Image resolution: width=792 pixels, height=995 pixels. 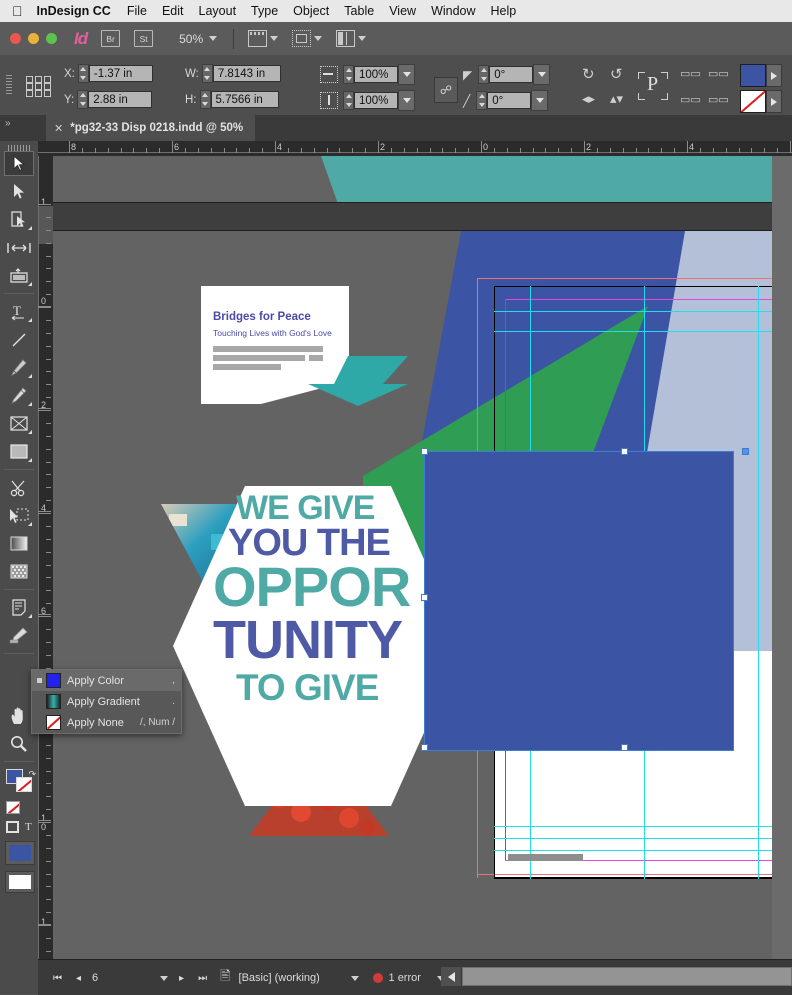 I want to click on default-fill-stroke-icon, so click(x=13, y=807).